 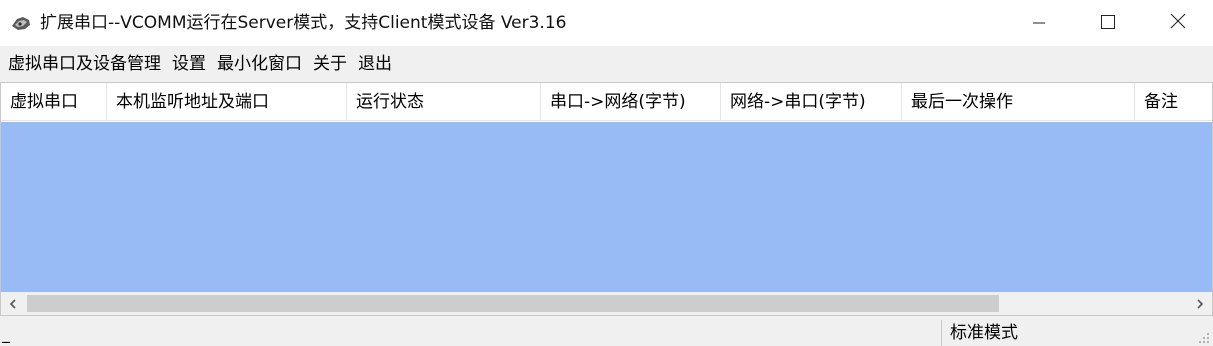 I want to click on minimize-button, so click(x=1039, y=23).